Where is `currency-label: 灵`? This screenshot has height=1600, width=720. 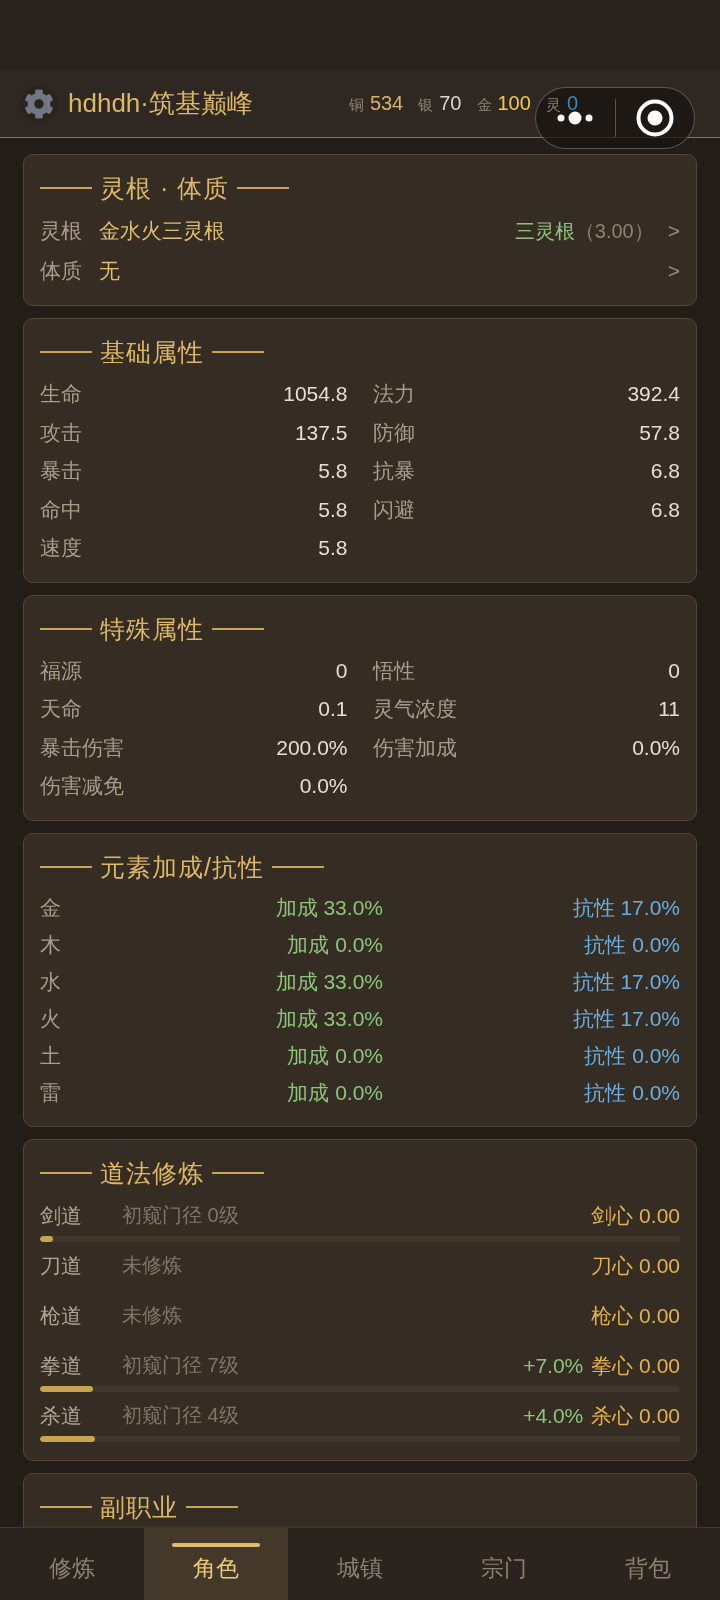 currency-label: 灵 is located at coordinates (553, 105).